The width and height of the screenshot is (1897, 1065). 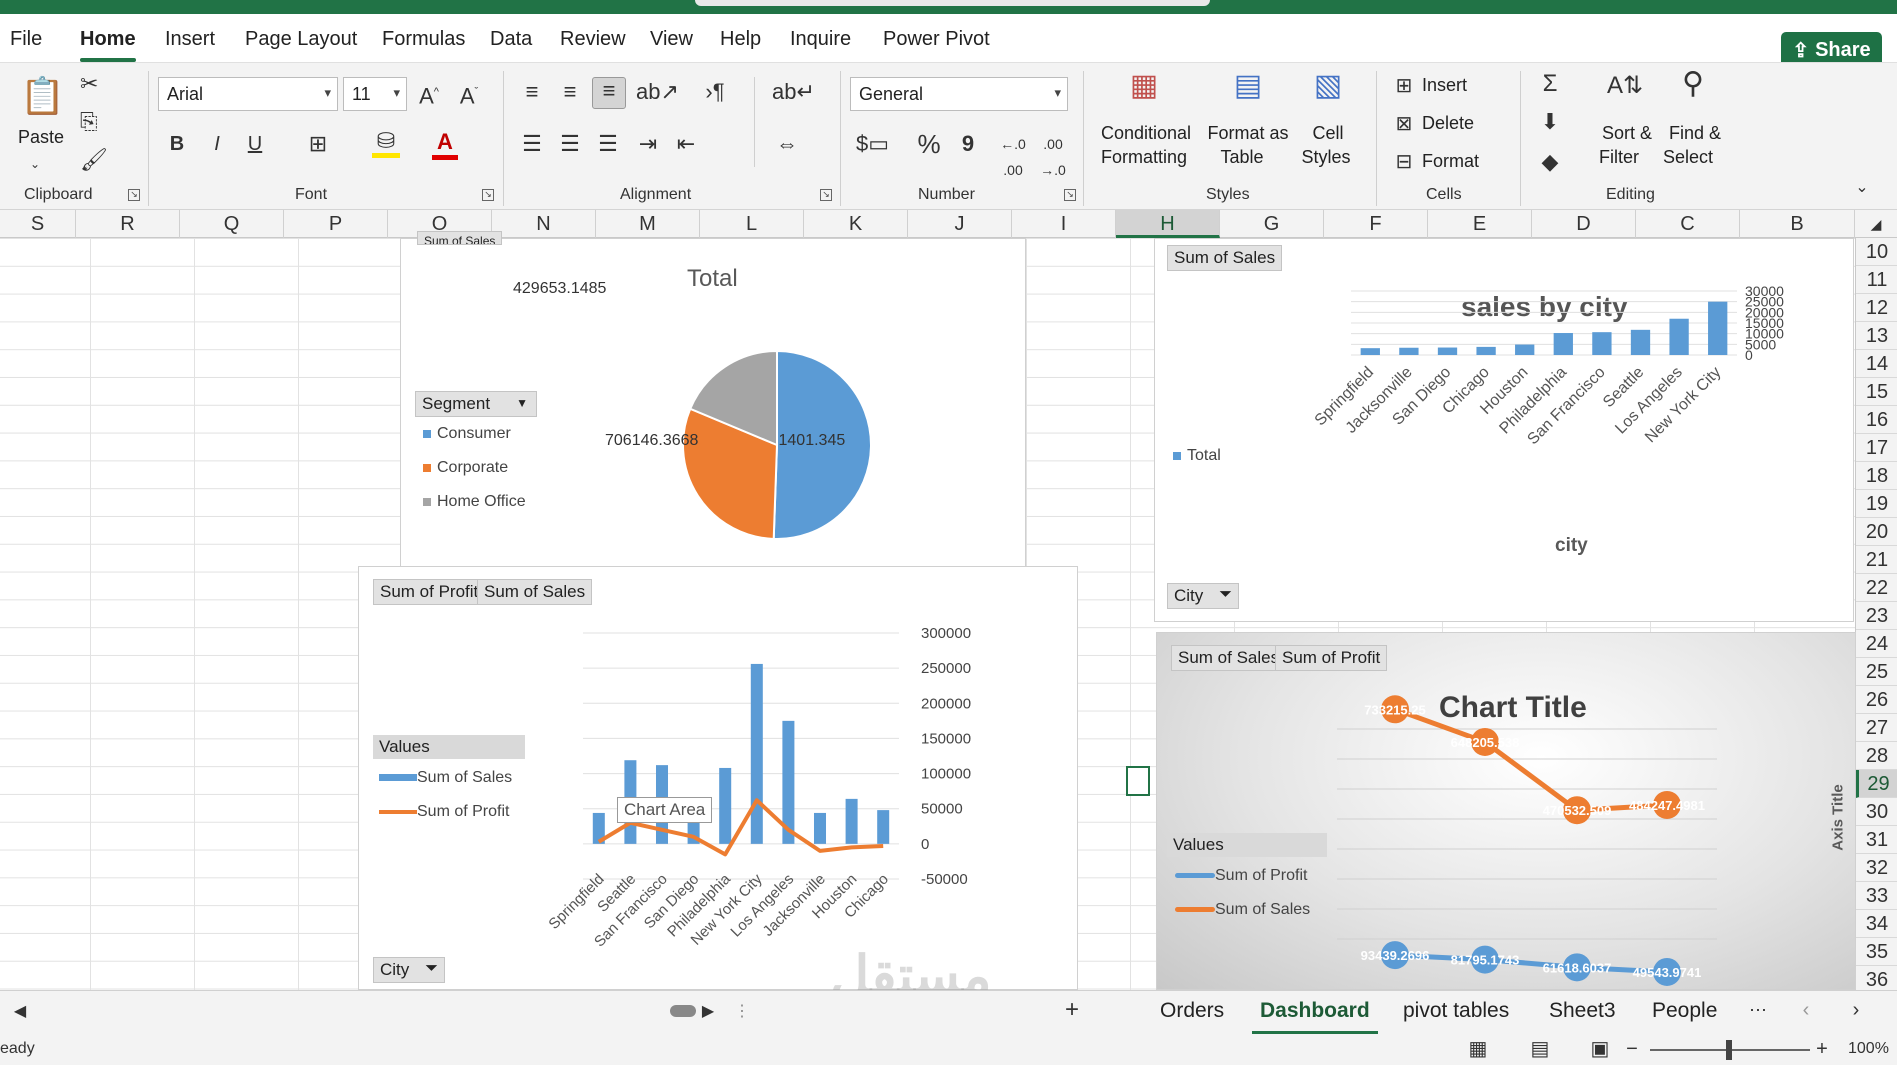 I want to click on more-sheets-icon: ⋯, so click(x=1758, y=1010).